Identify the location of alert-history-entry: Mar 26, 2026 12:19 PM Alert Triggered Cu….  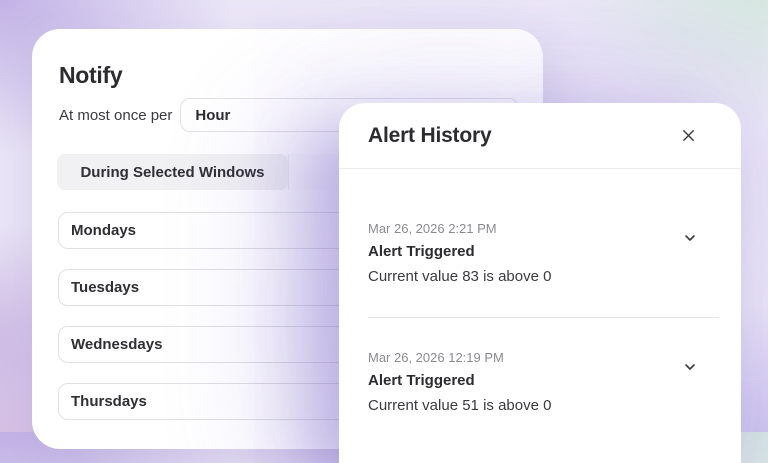
(540, 382).